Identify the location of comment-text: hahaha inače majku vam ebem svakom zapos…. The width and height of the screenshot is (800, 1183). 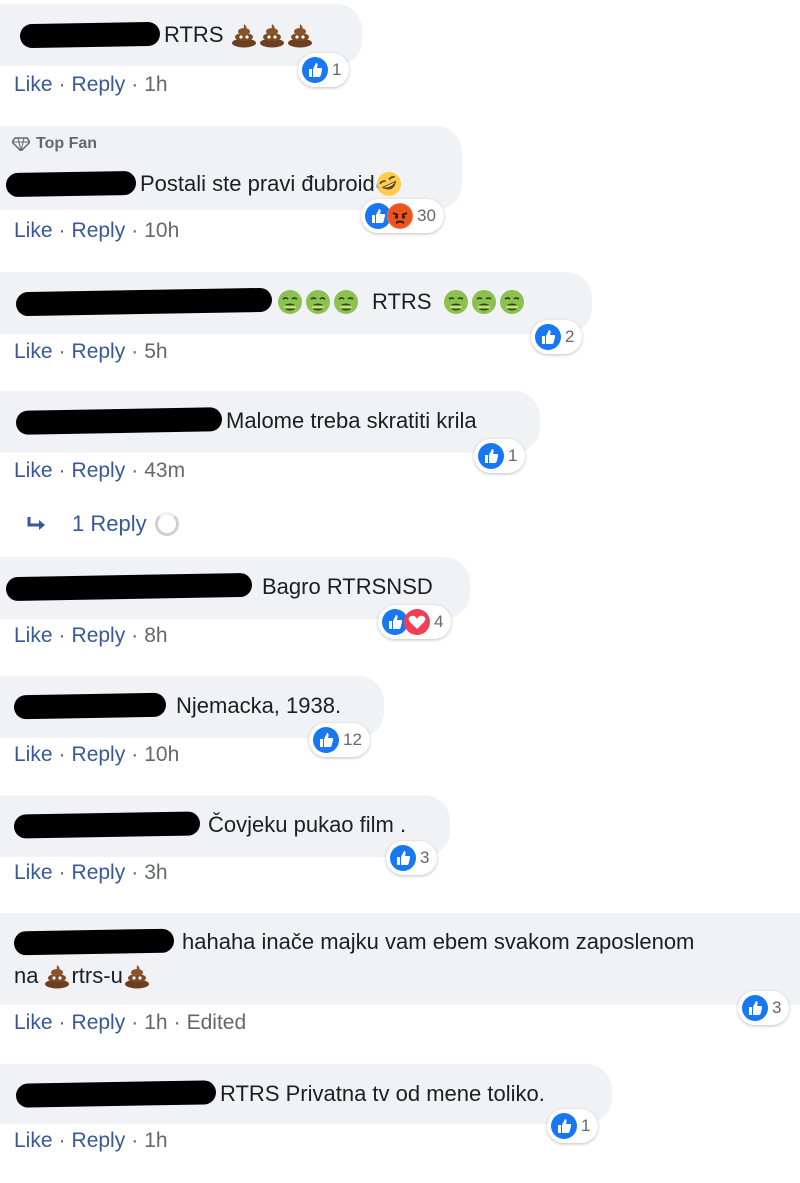
(438, 941).